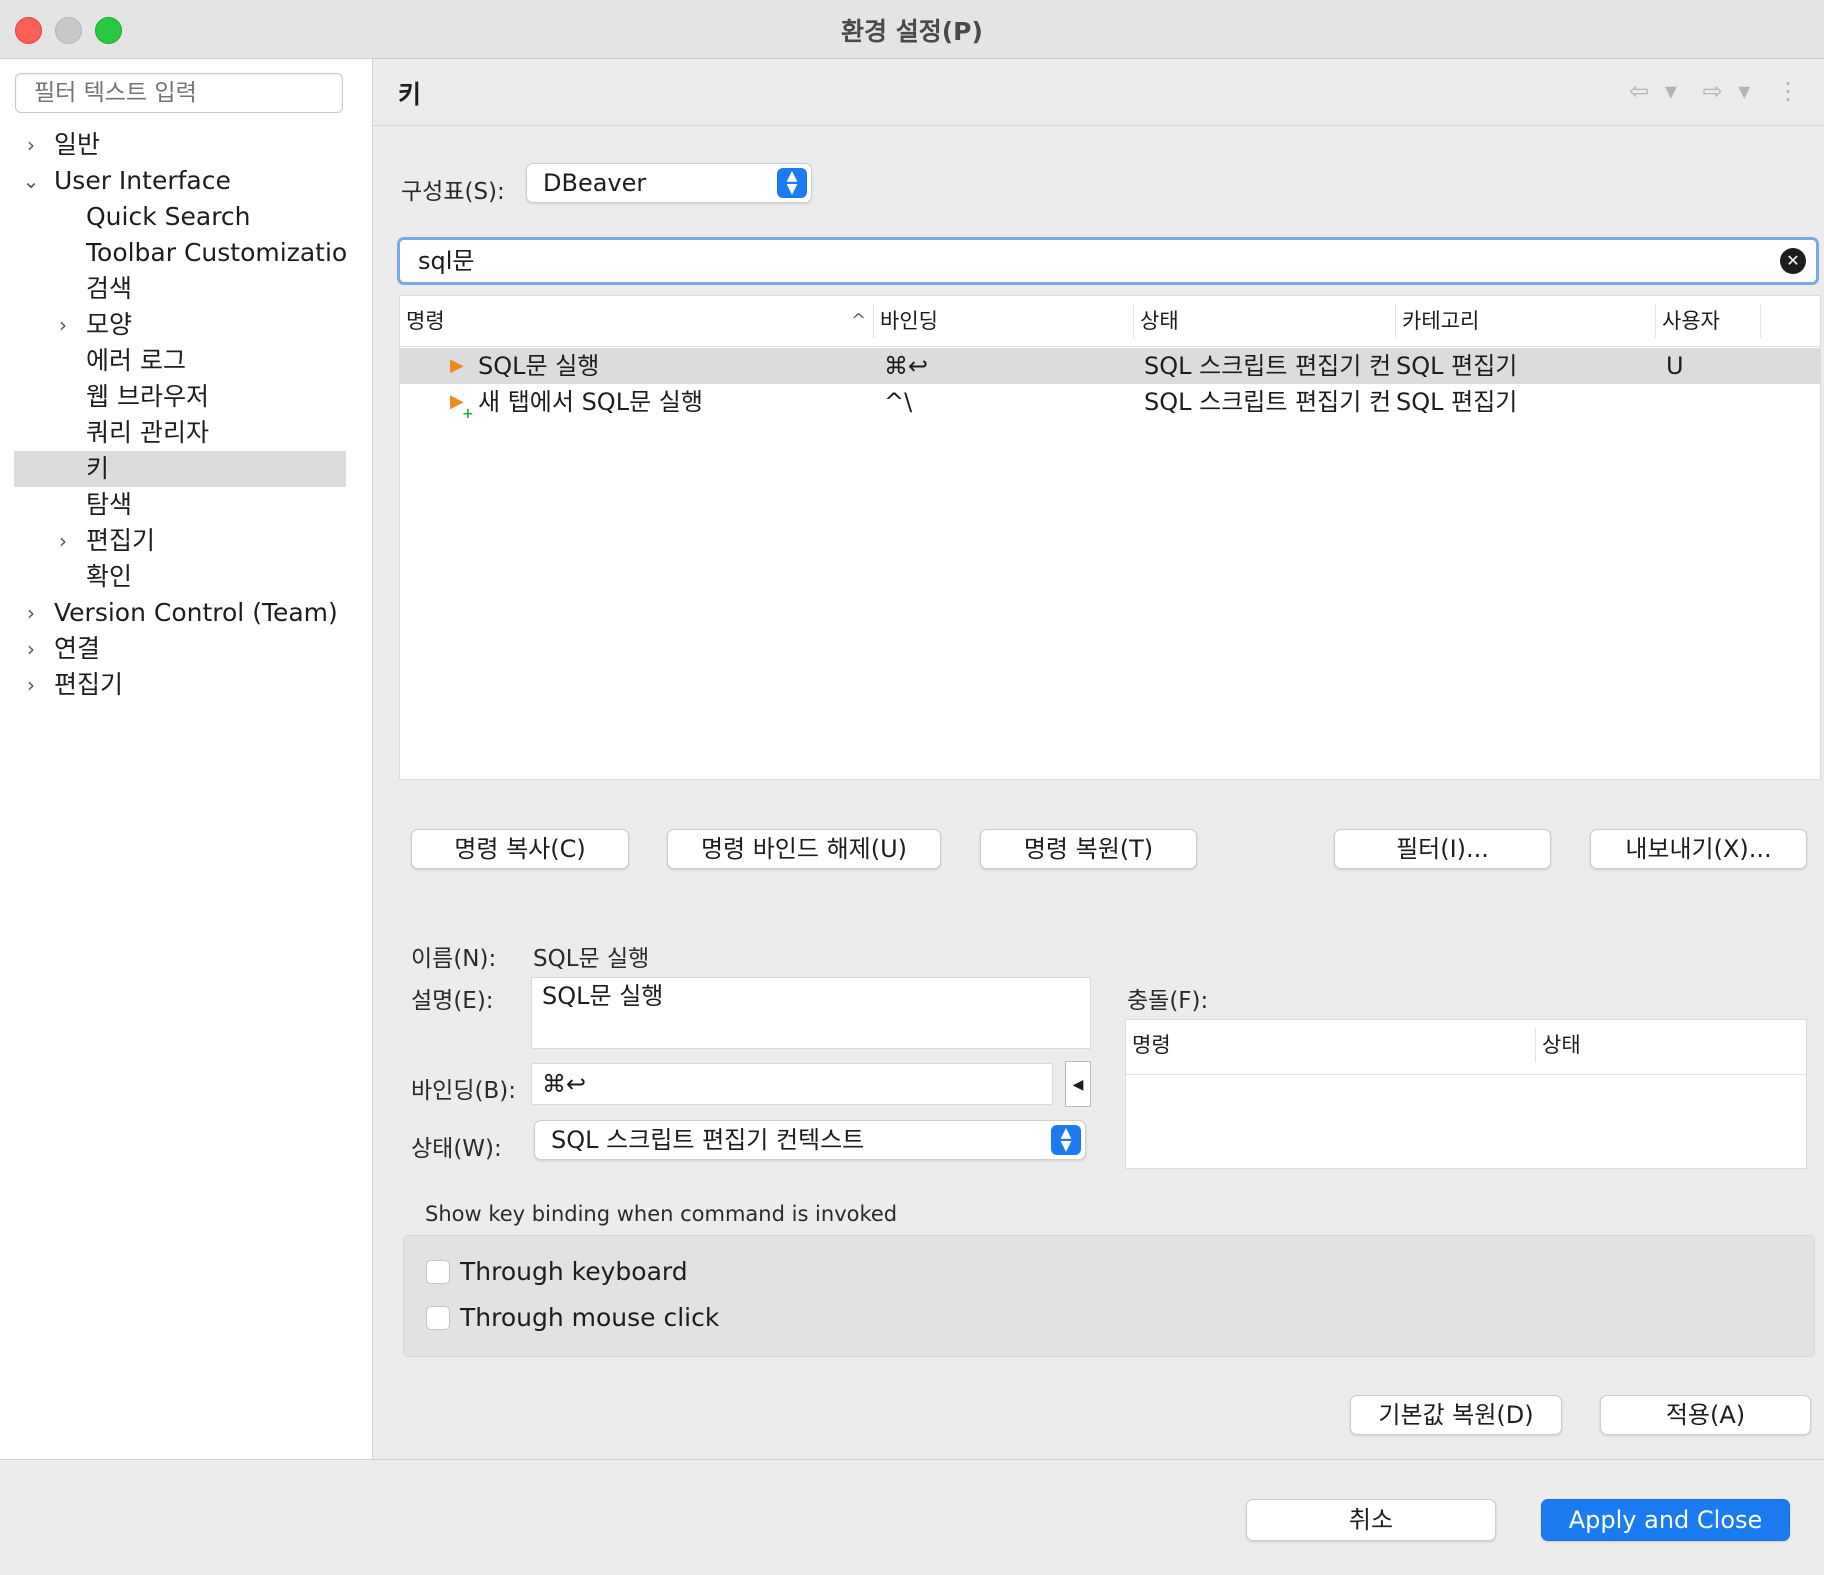  I want to click on binding-label: 바인딩(B):, so click(463, 1091).